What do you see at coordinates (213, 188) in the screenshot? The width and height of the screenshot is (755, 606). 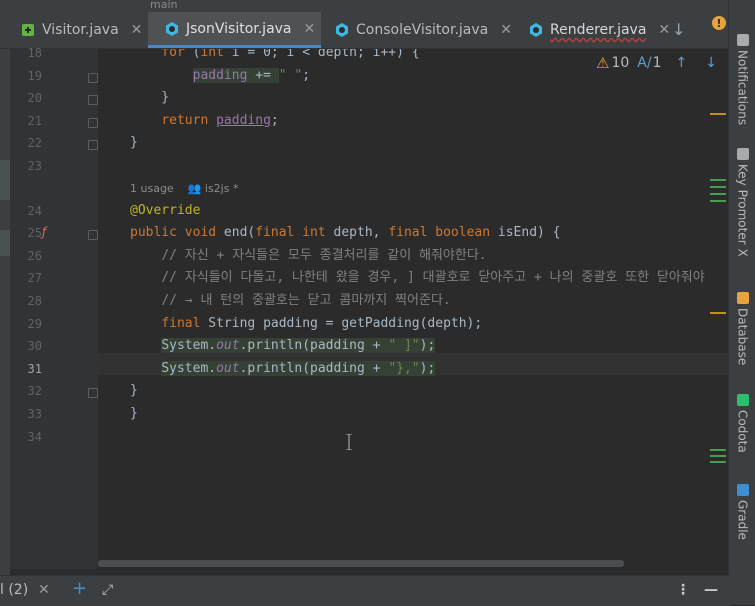 I see `author-hint: 👥 is2js *` at bounding box center [213, 188].